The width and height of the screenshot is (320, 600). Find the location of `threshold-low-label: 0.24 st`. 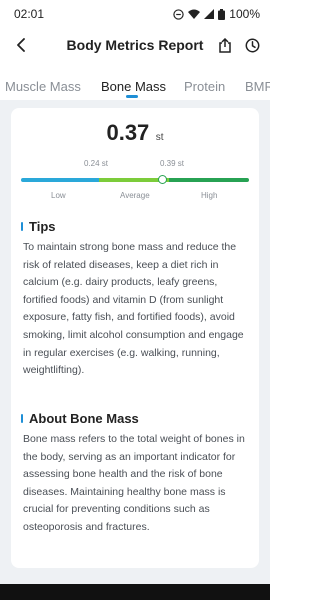

threshold-low-label: 0.24 st is located at coordinates (96, 163).